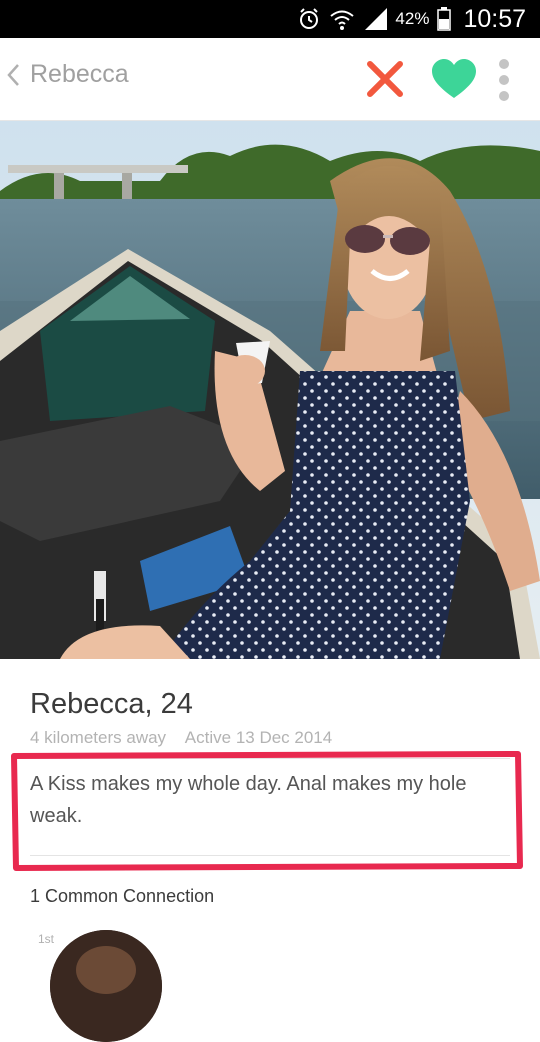 The image size is (540, 1042). What do you see at coordinates (270, 19) in the screenshot?
I see `status-bar: 42% 10:57` at bounding box center [270, 19].